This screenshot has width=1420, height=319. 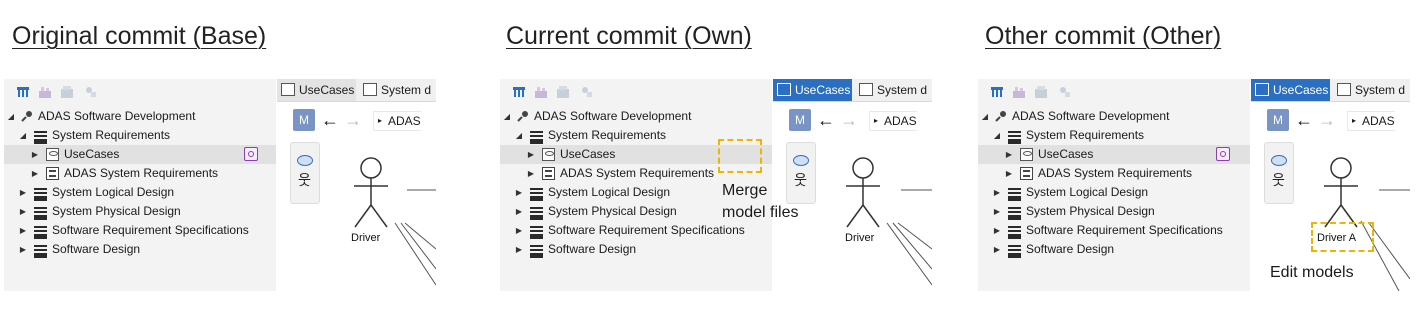 What do you see at coordinates (1342, 237) in the screenshot?
I see `edit-highlight-box` at bounding box center [1342, 237].